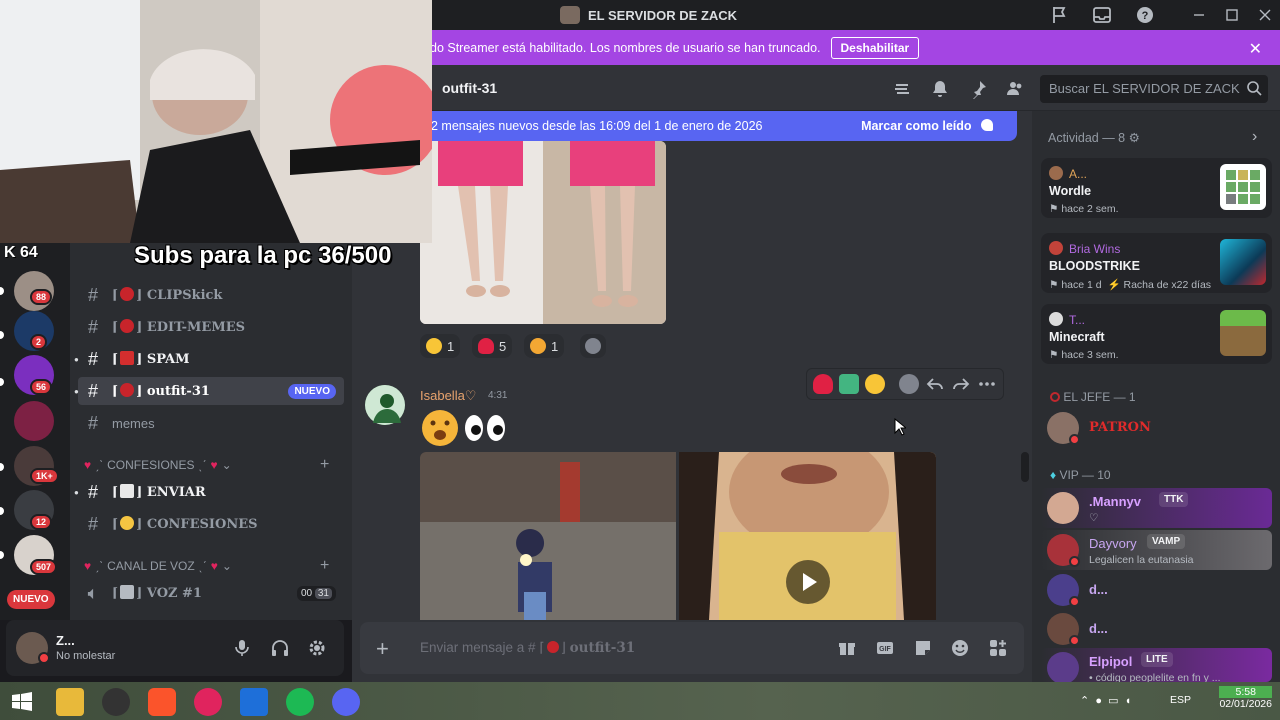 This screenshot has height=720, width=1280. I want to click on tray-icons: ⌃ ● ▭ ◖, so click(1120, 702).